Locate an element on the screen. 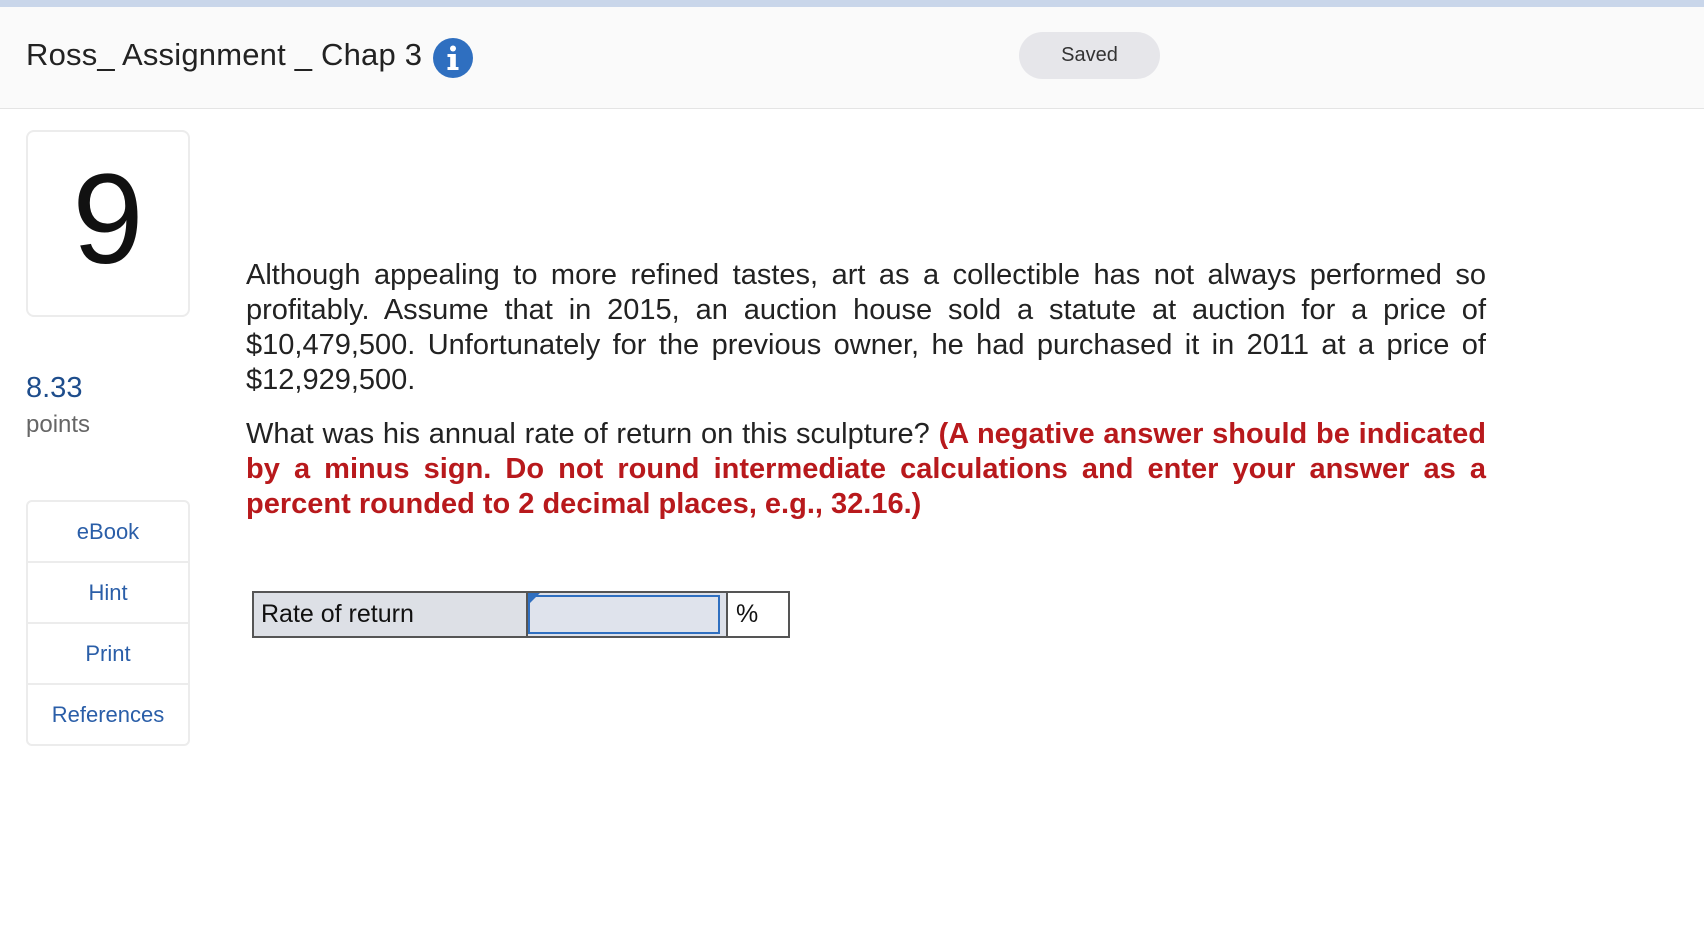 This screenshot has height=930, width=1704. points-label: points is located at coordinates (58, 424).